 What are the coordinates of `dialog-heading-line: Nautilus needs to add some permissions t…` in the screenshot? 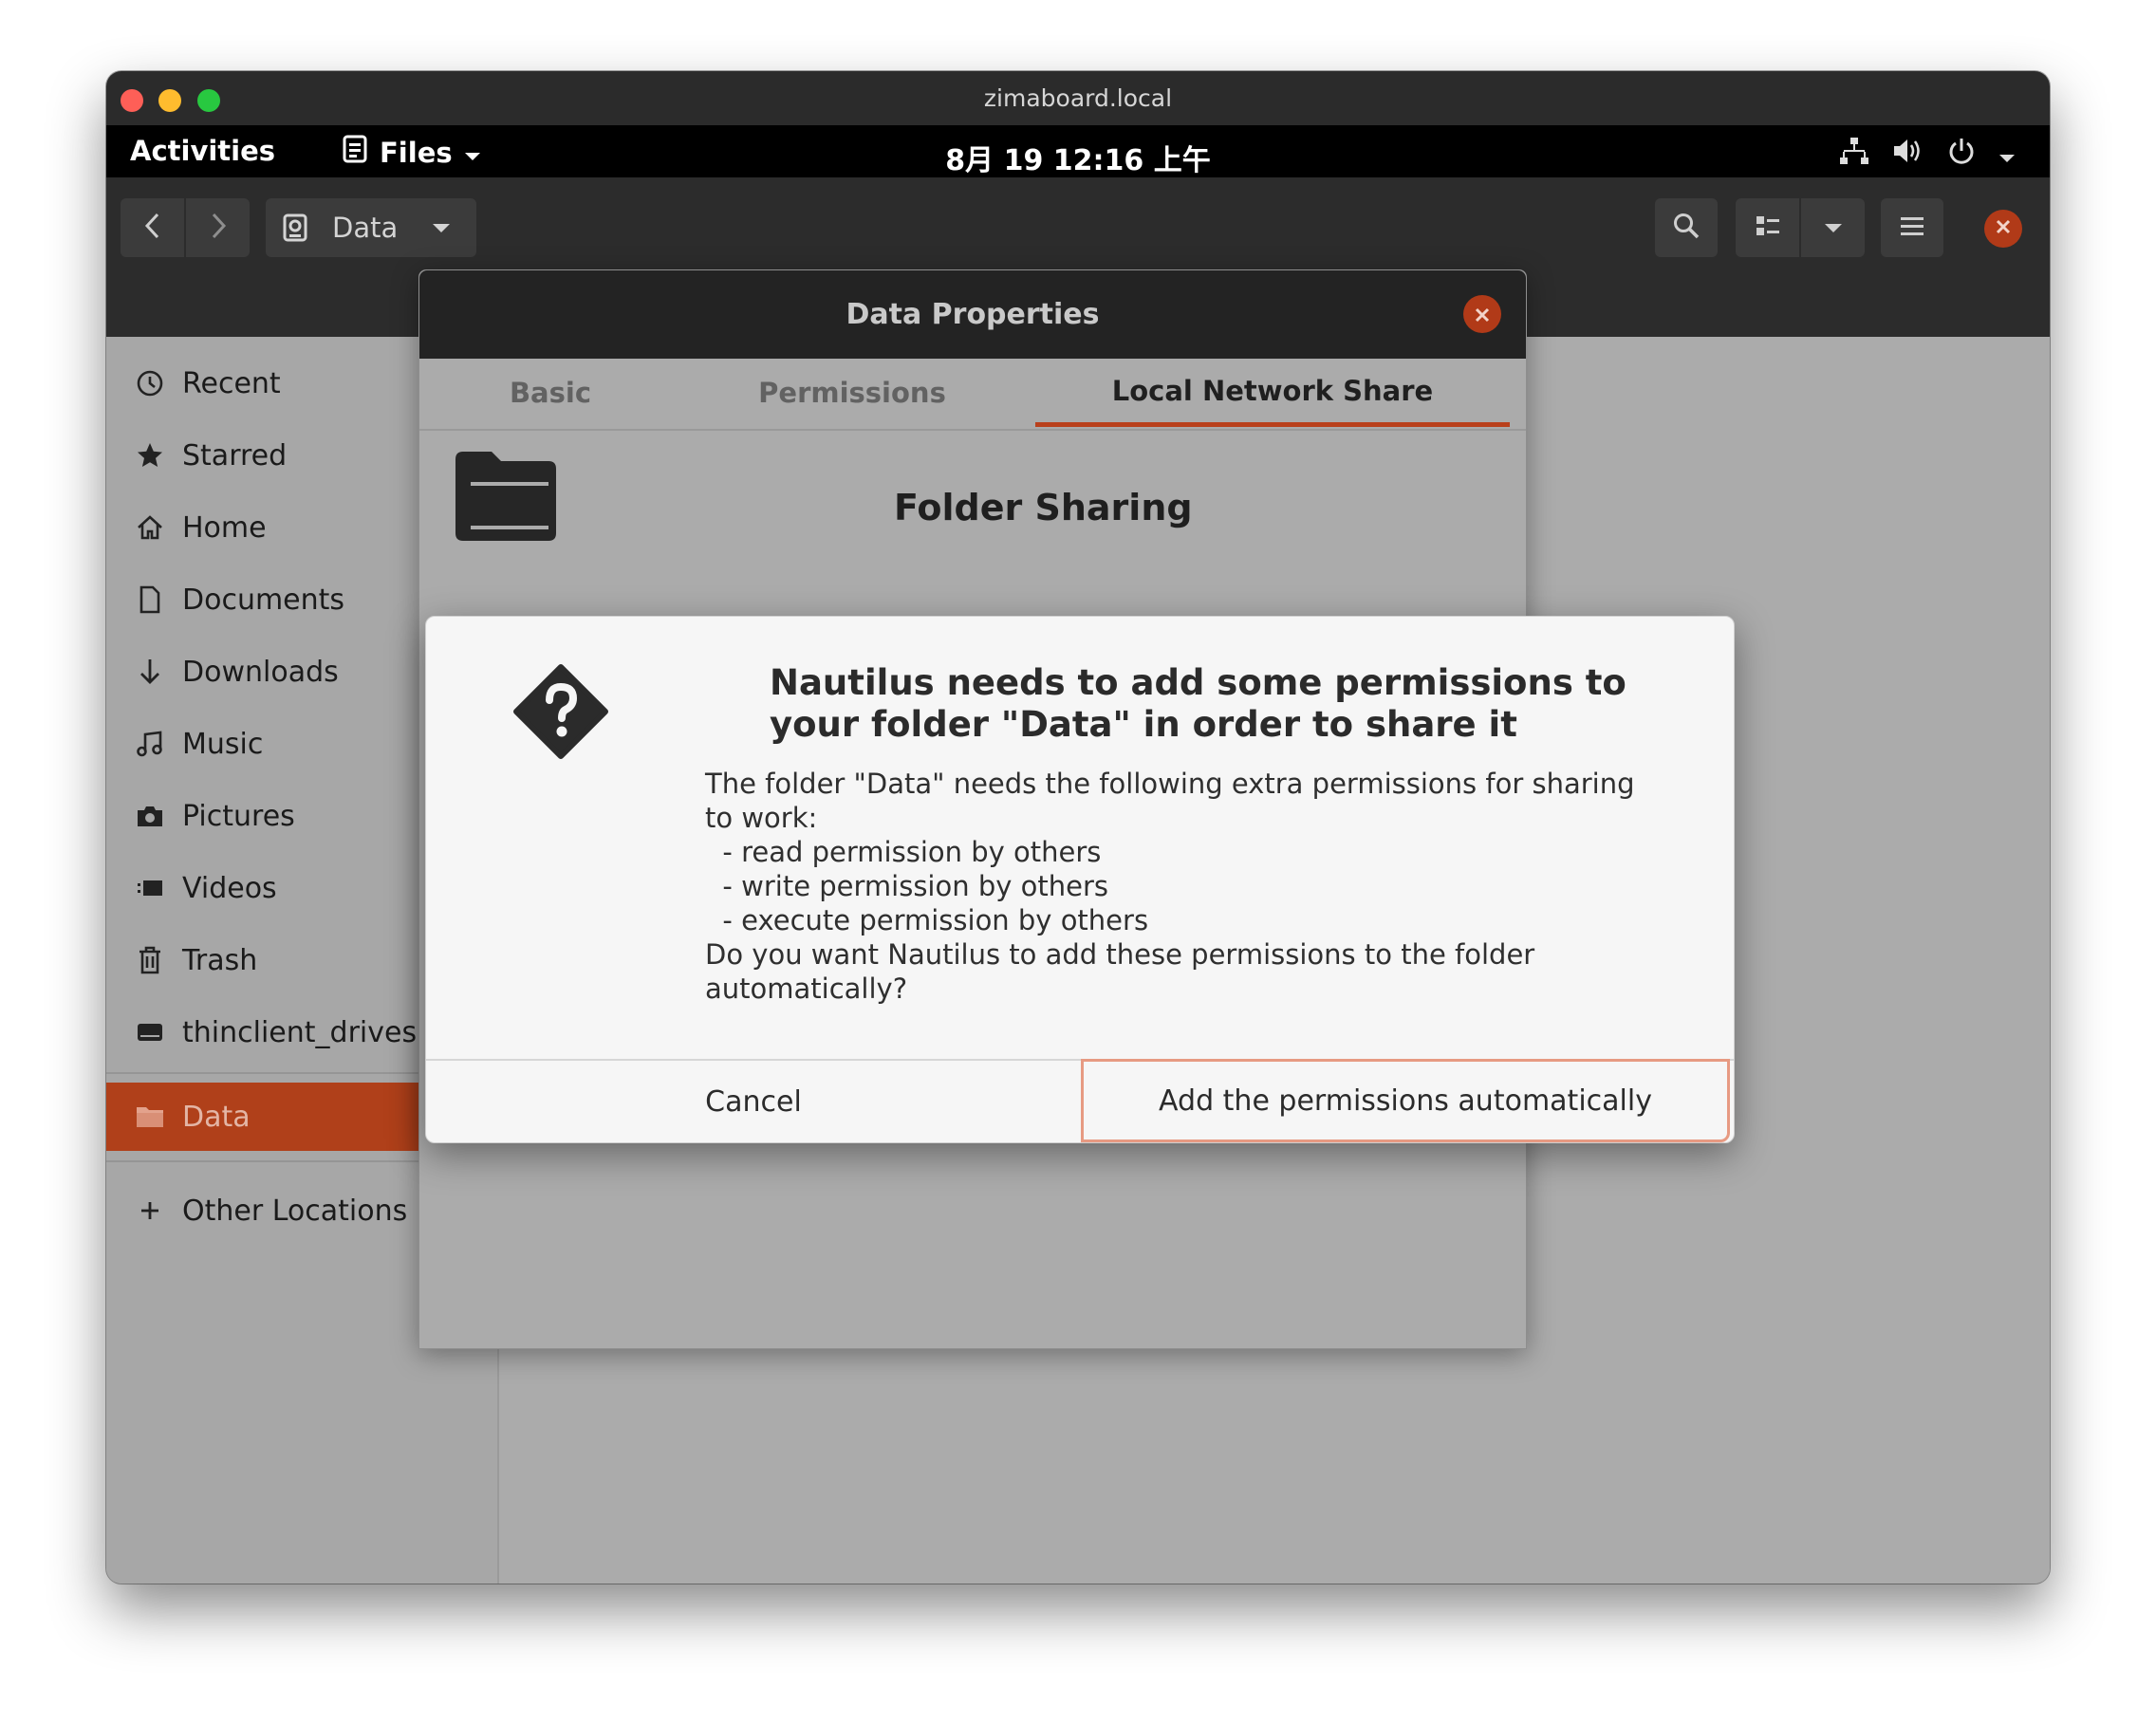 It's located at (1198, 682).